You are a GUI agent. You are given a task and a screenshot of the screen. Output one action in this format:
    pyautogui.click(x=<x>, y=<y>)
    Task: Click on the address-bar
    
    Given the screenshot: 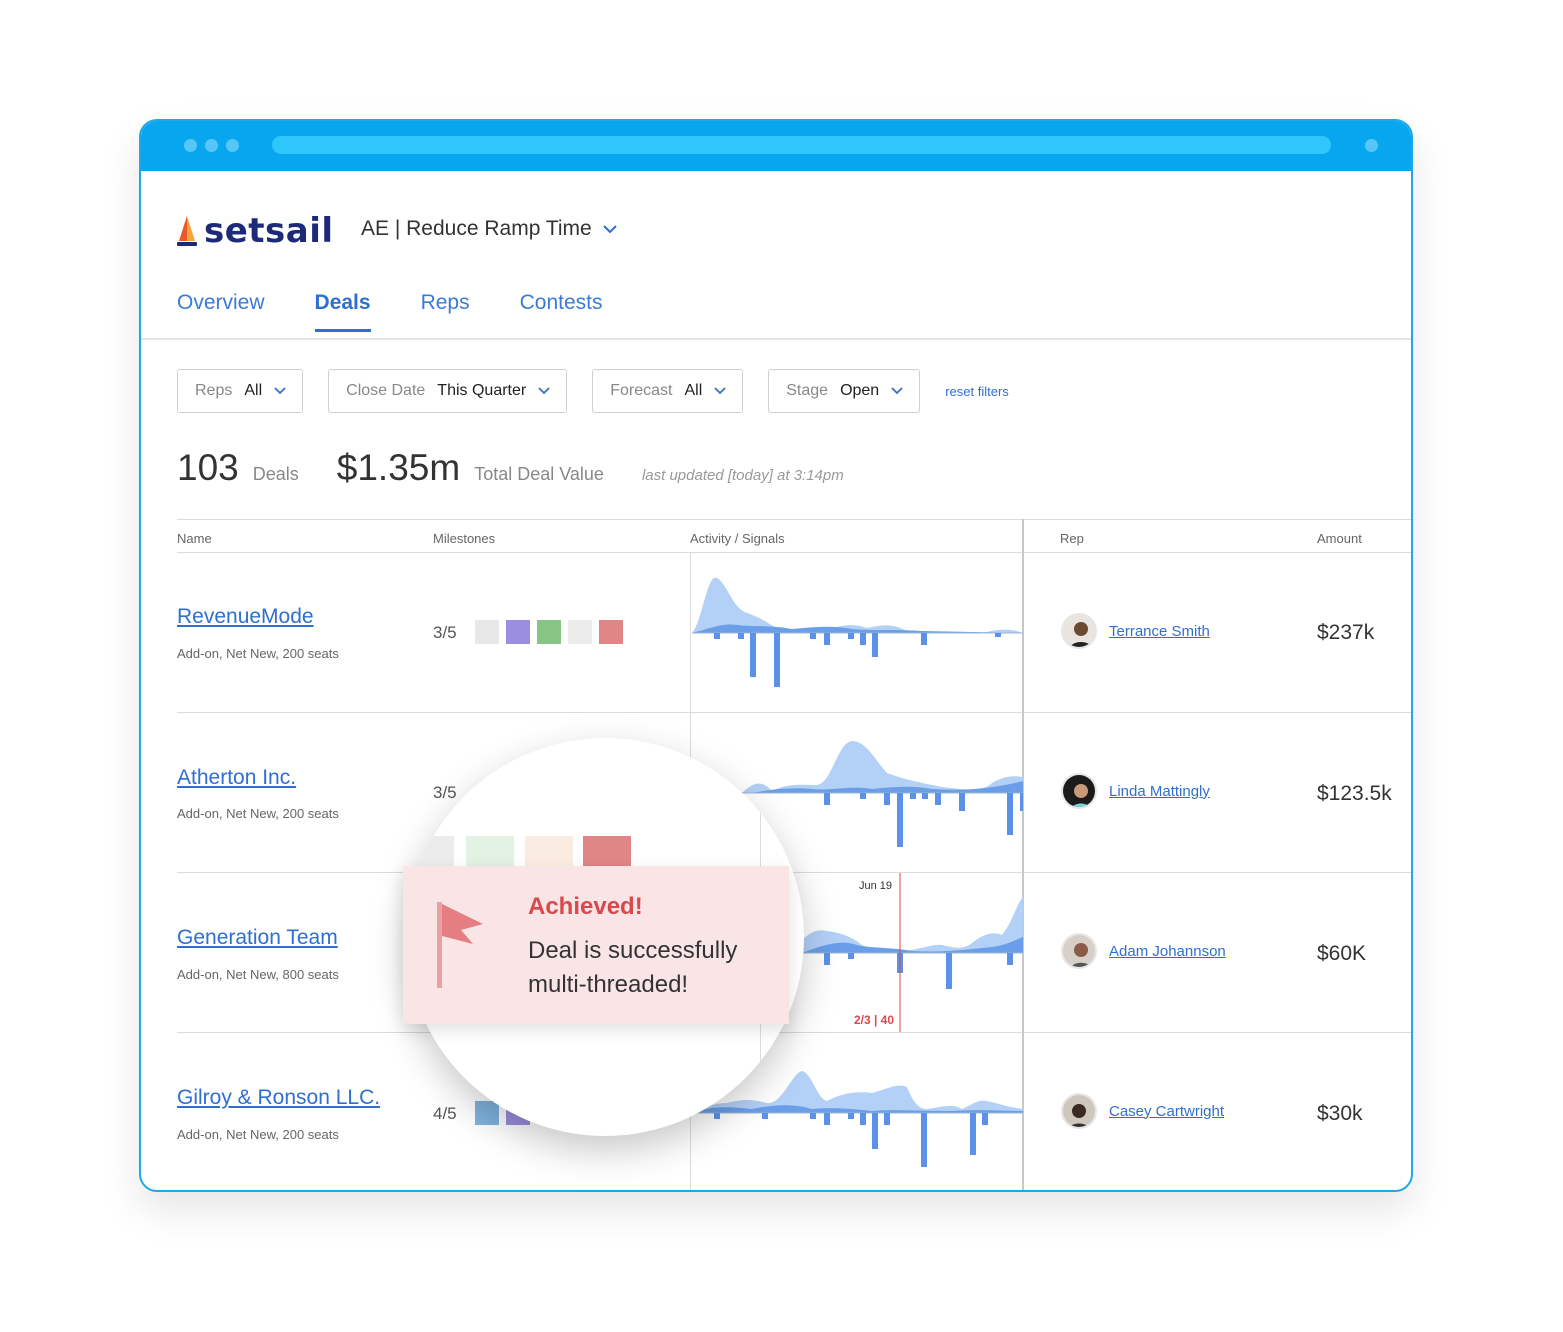 What is the action you would take?
    pyautogui.click(x=801, y=145)
    